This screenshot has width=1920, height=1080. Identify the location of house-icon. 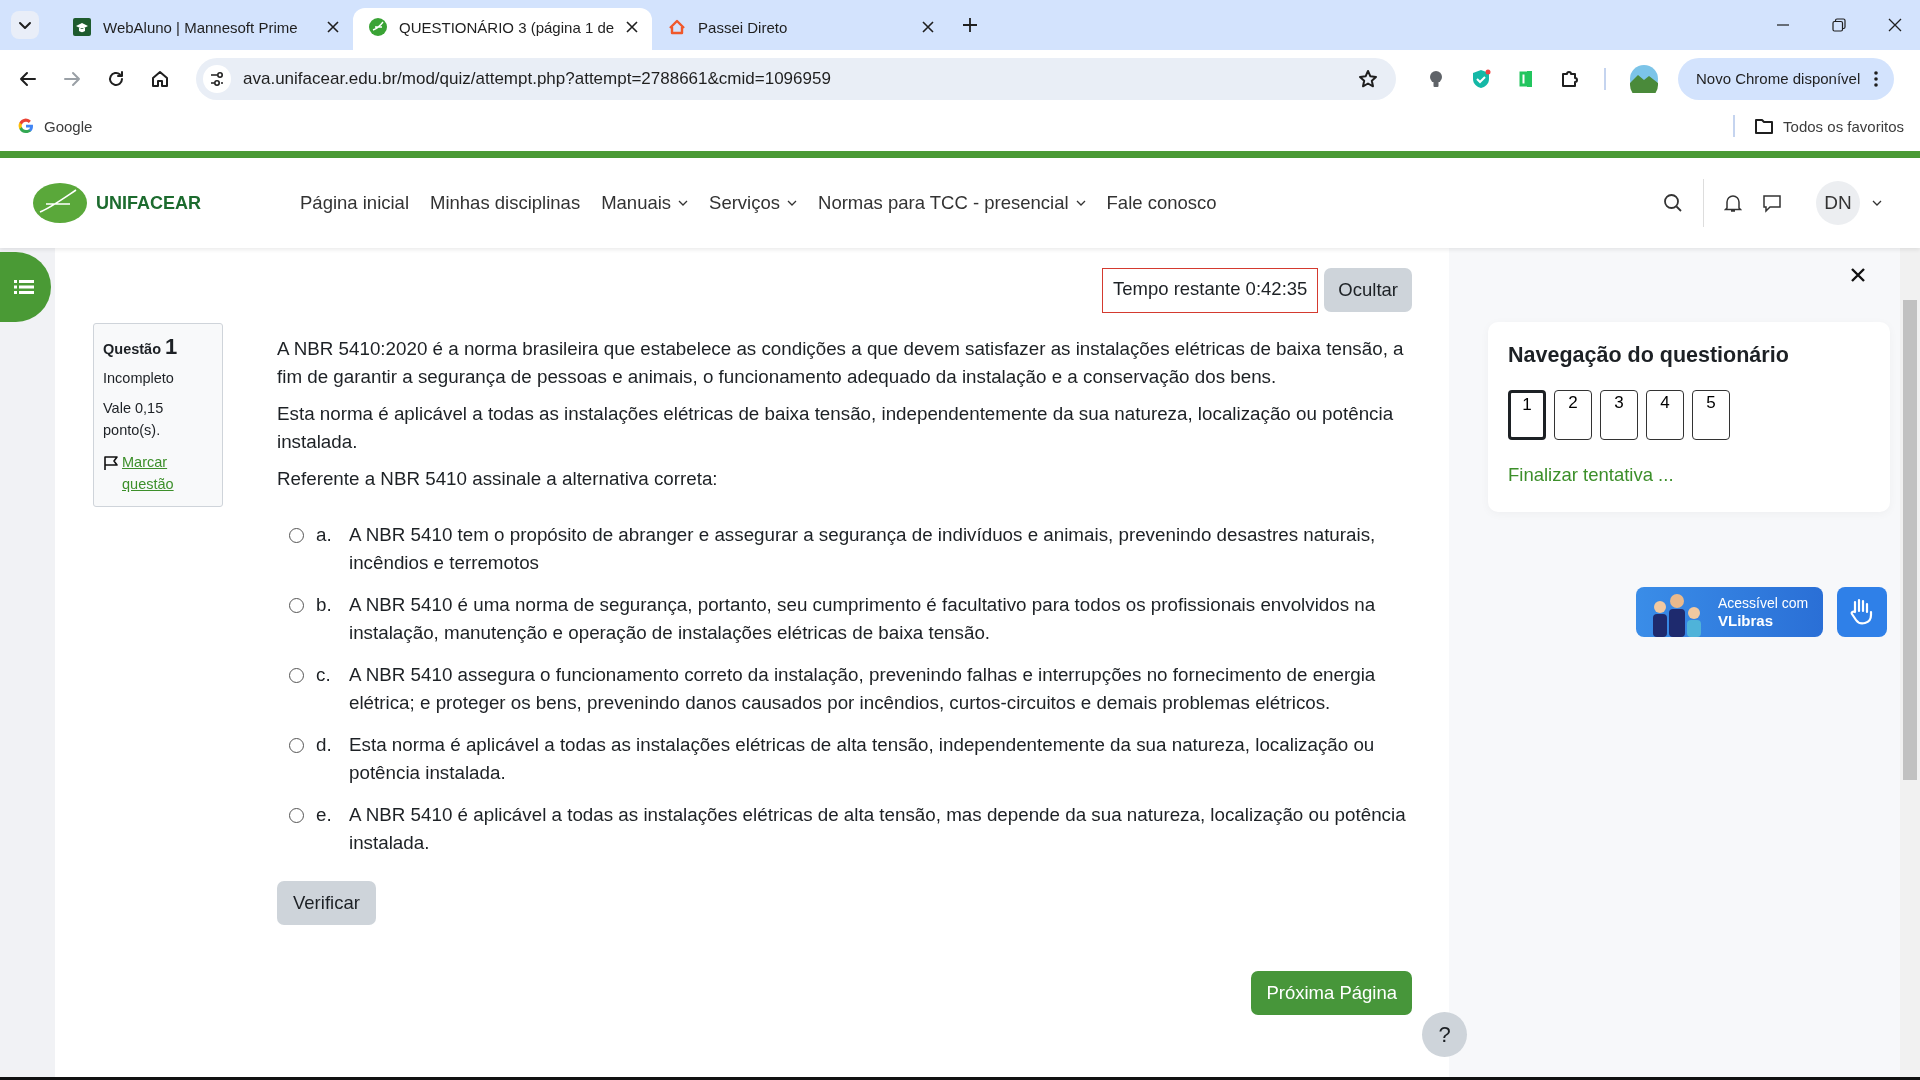
(677, 27).